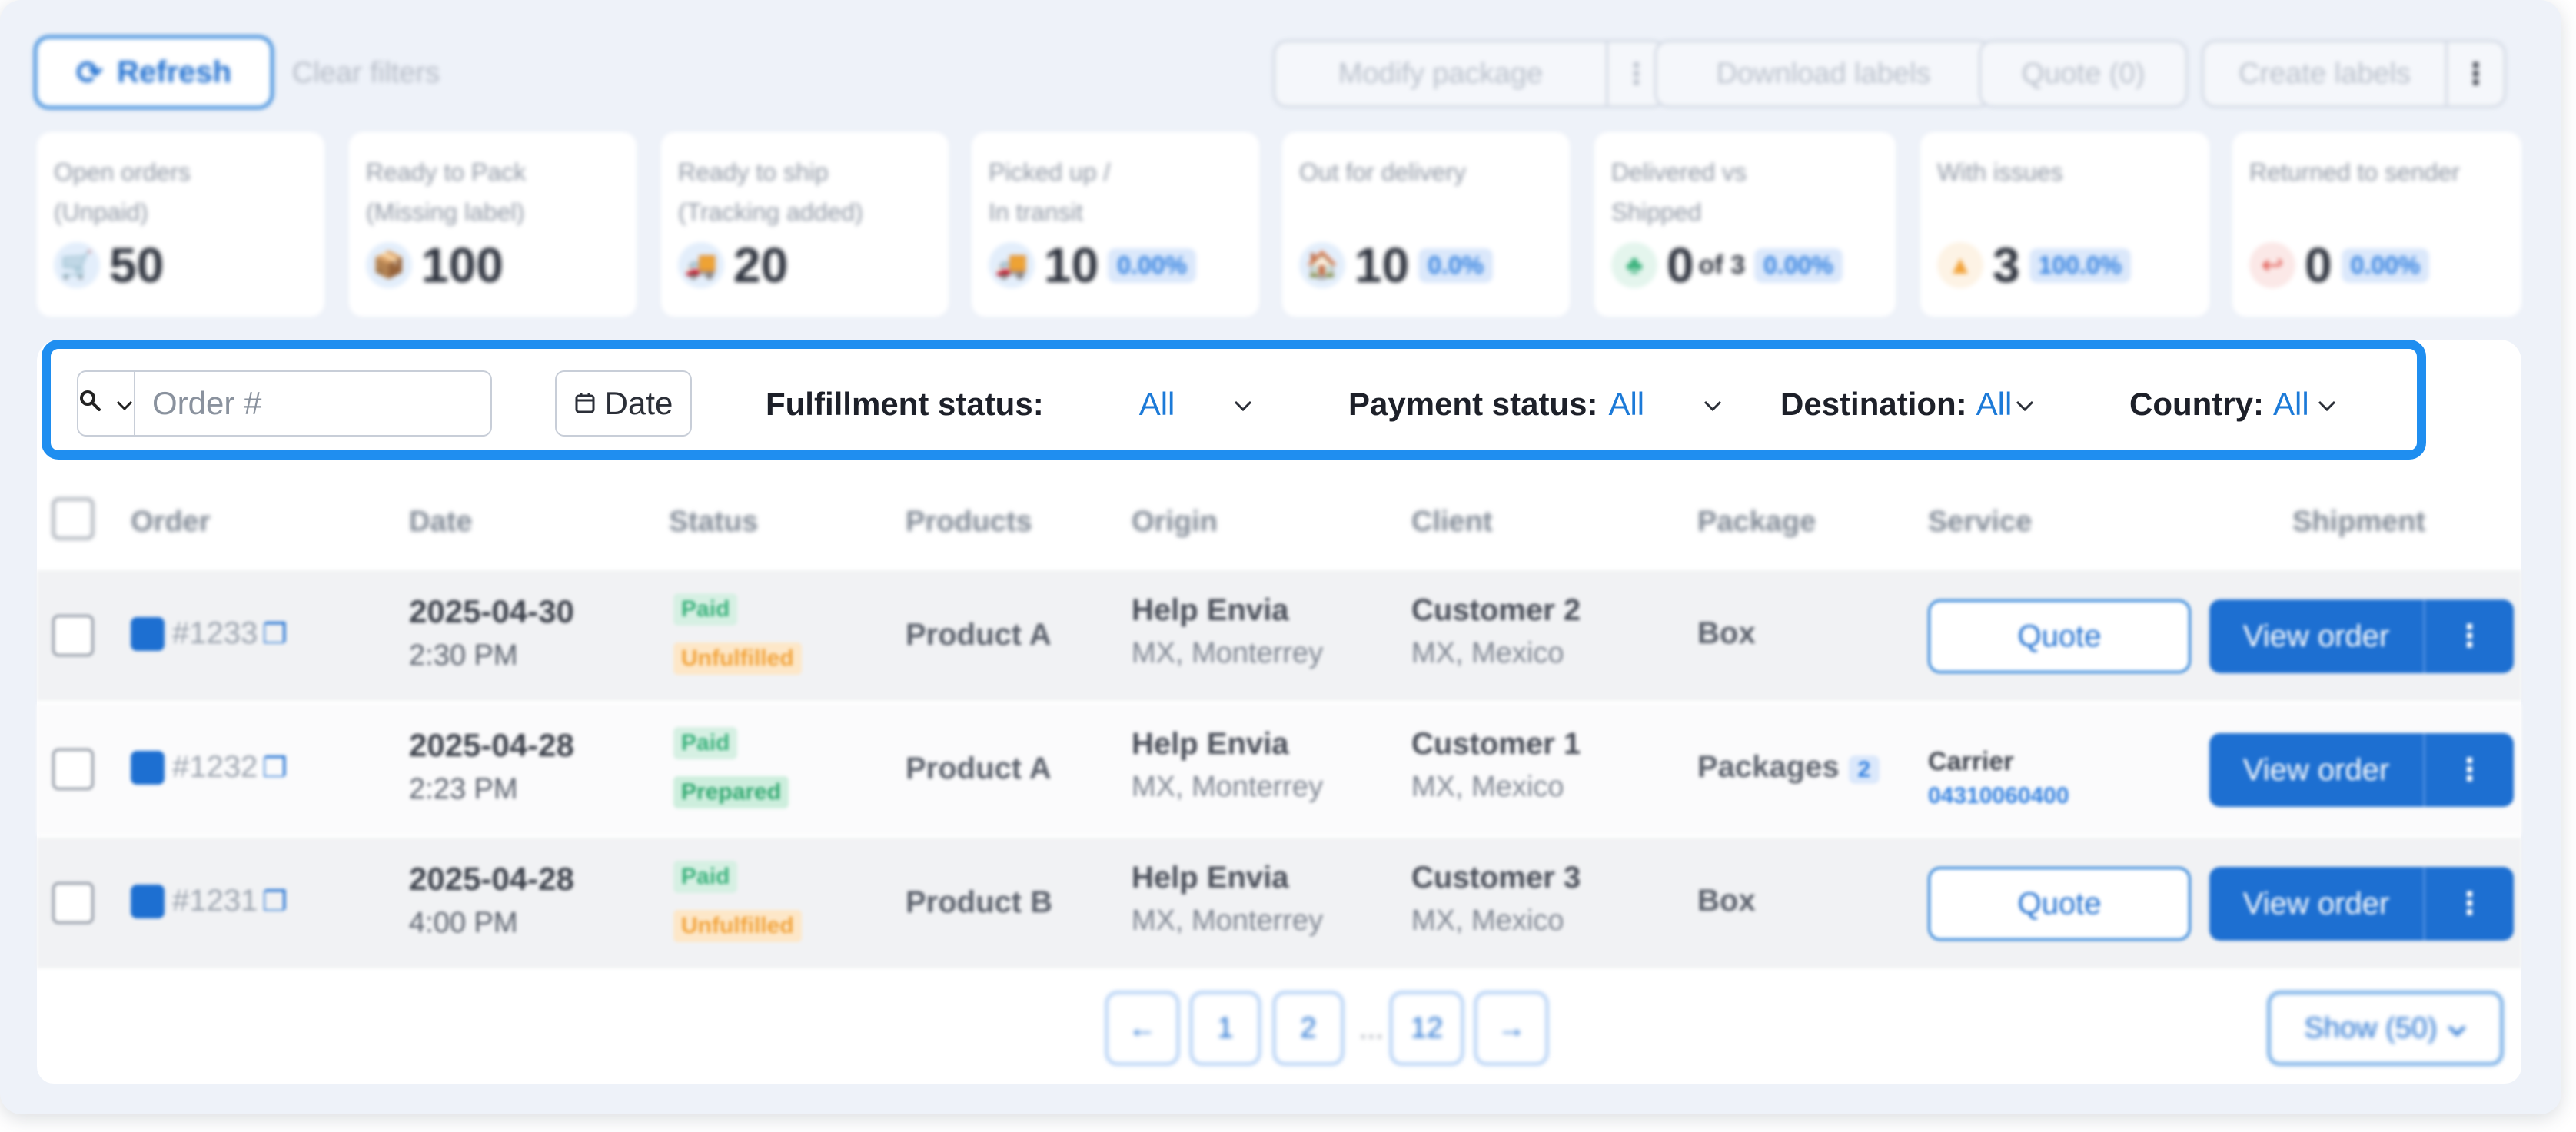 This screenshot has width=2576, height=1132. Describe the element at coordinates (154, 72) in the screenshot. I see `refresh-button: ⟳ Refresh` at that location.